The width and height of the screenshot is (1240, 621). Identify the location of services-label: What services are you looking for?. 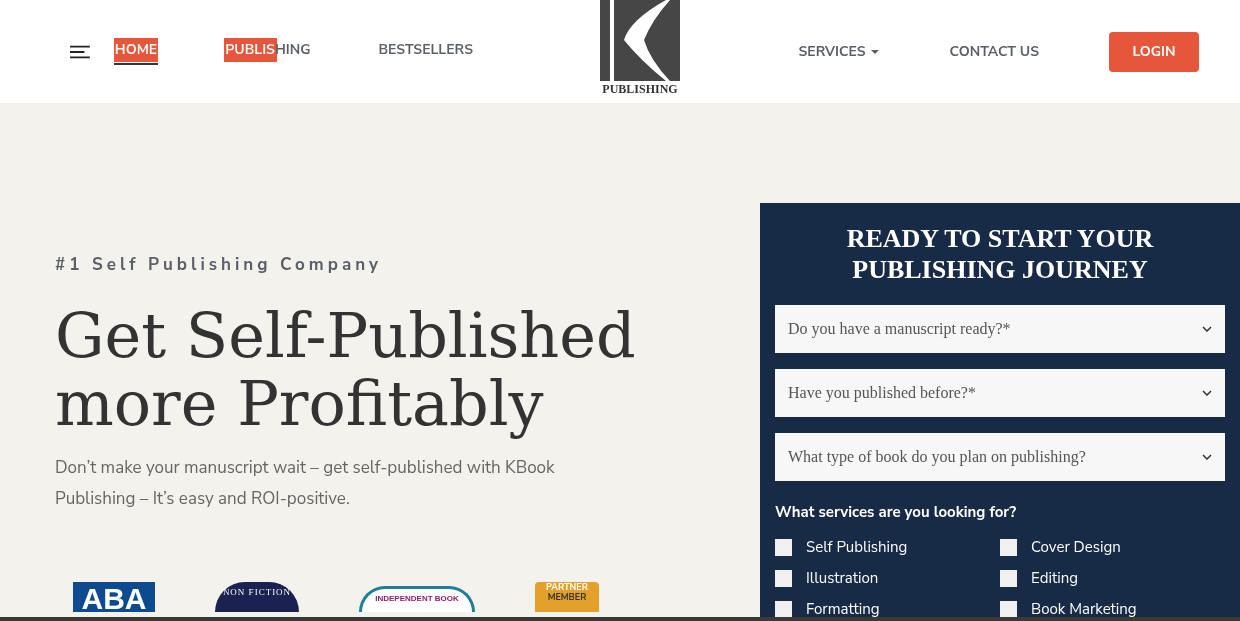
(896, 512).